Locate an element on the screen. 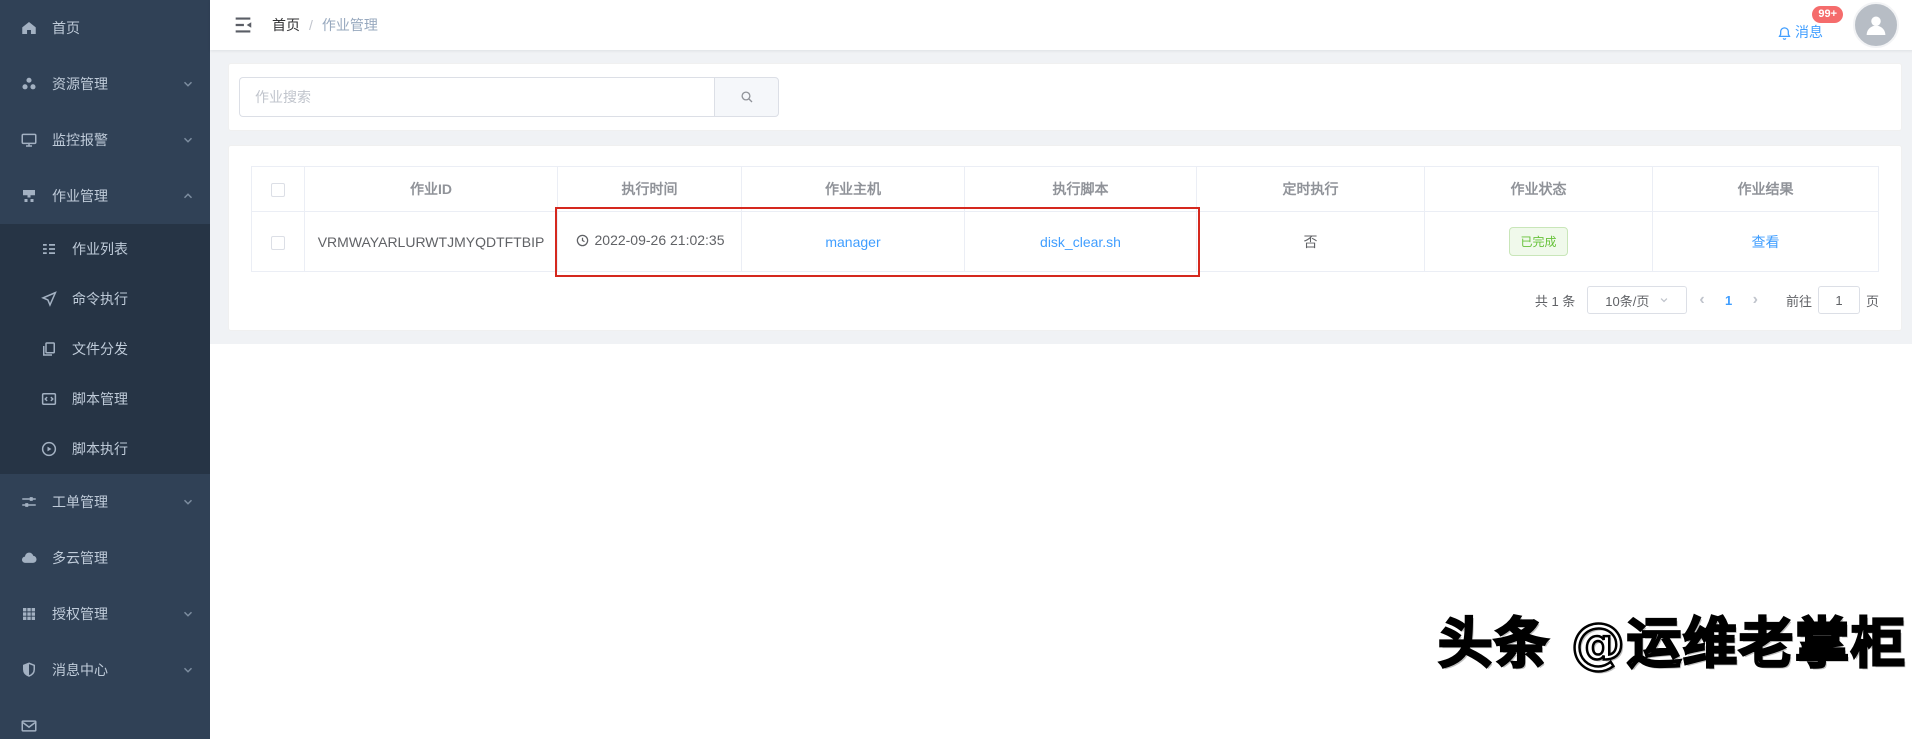 Image resolution: width=1912 pixels, height=739 pixels. sidebar-item-label: 首页 is located at coordinates (66, 28).